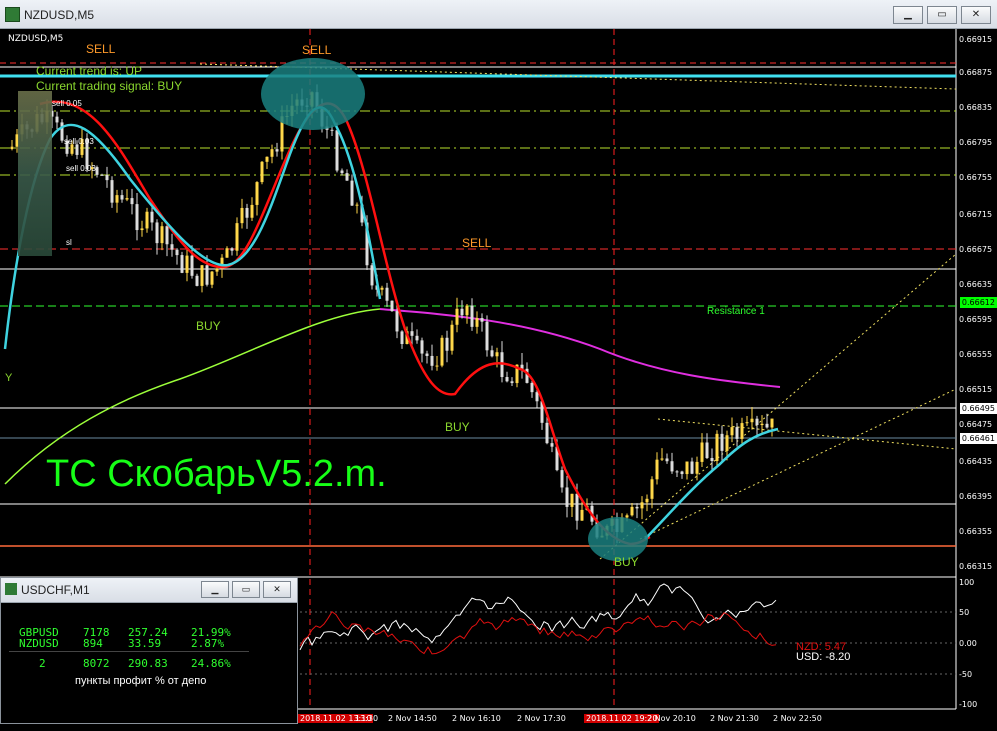  I want to click on resistance-label: Resistance 1, so click(736, 311).